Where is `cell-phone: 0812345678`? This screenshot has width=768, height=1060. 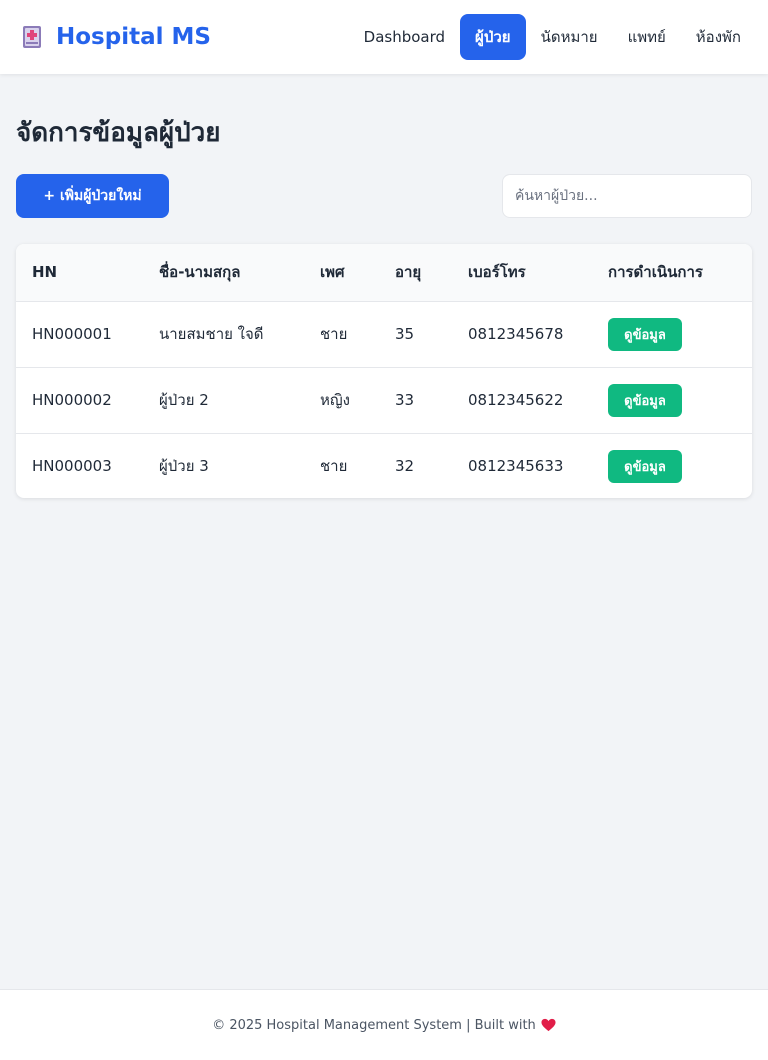 cell-phone: 0812345678 is located at coordinates (516, 334).